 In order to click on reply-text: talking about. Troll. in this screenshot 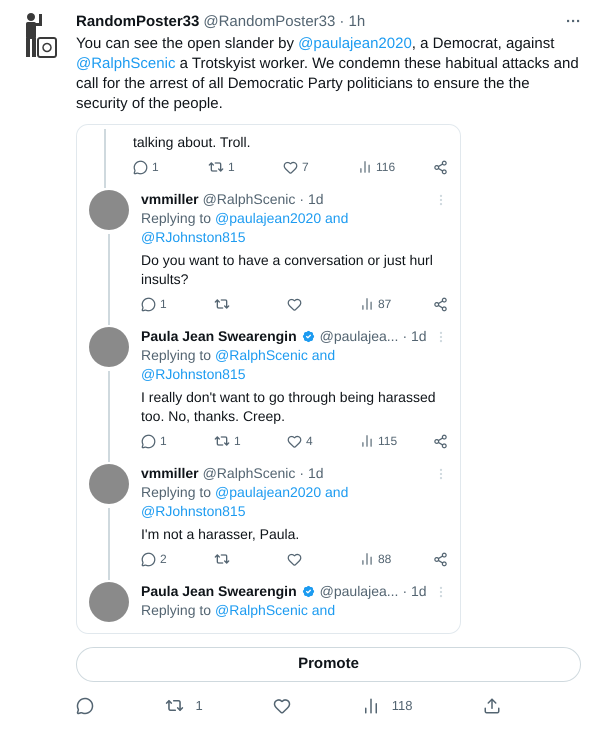, I will do `click(192, 142)`.